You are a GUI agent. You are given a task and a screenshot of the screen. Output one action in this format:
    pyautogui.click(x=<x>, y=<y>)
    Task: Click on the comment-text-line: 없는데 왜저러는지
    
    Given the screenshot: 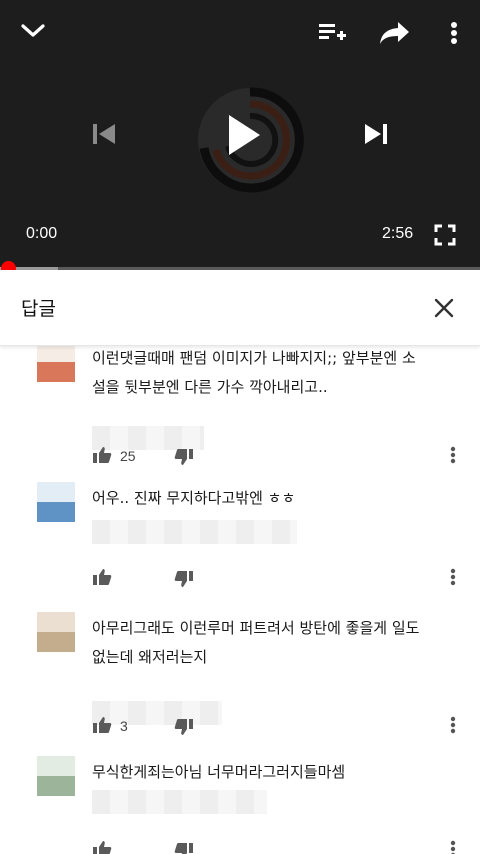 What is the action you would take?
    pyautogui.click(x=150, y=657)
    